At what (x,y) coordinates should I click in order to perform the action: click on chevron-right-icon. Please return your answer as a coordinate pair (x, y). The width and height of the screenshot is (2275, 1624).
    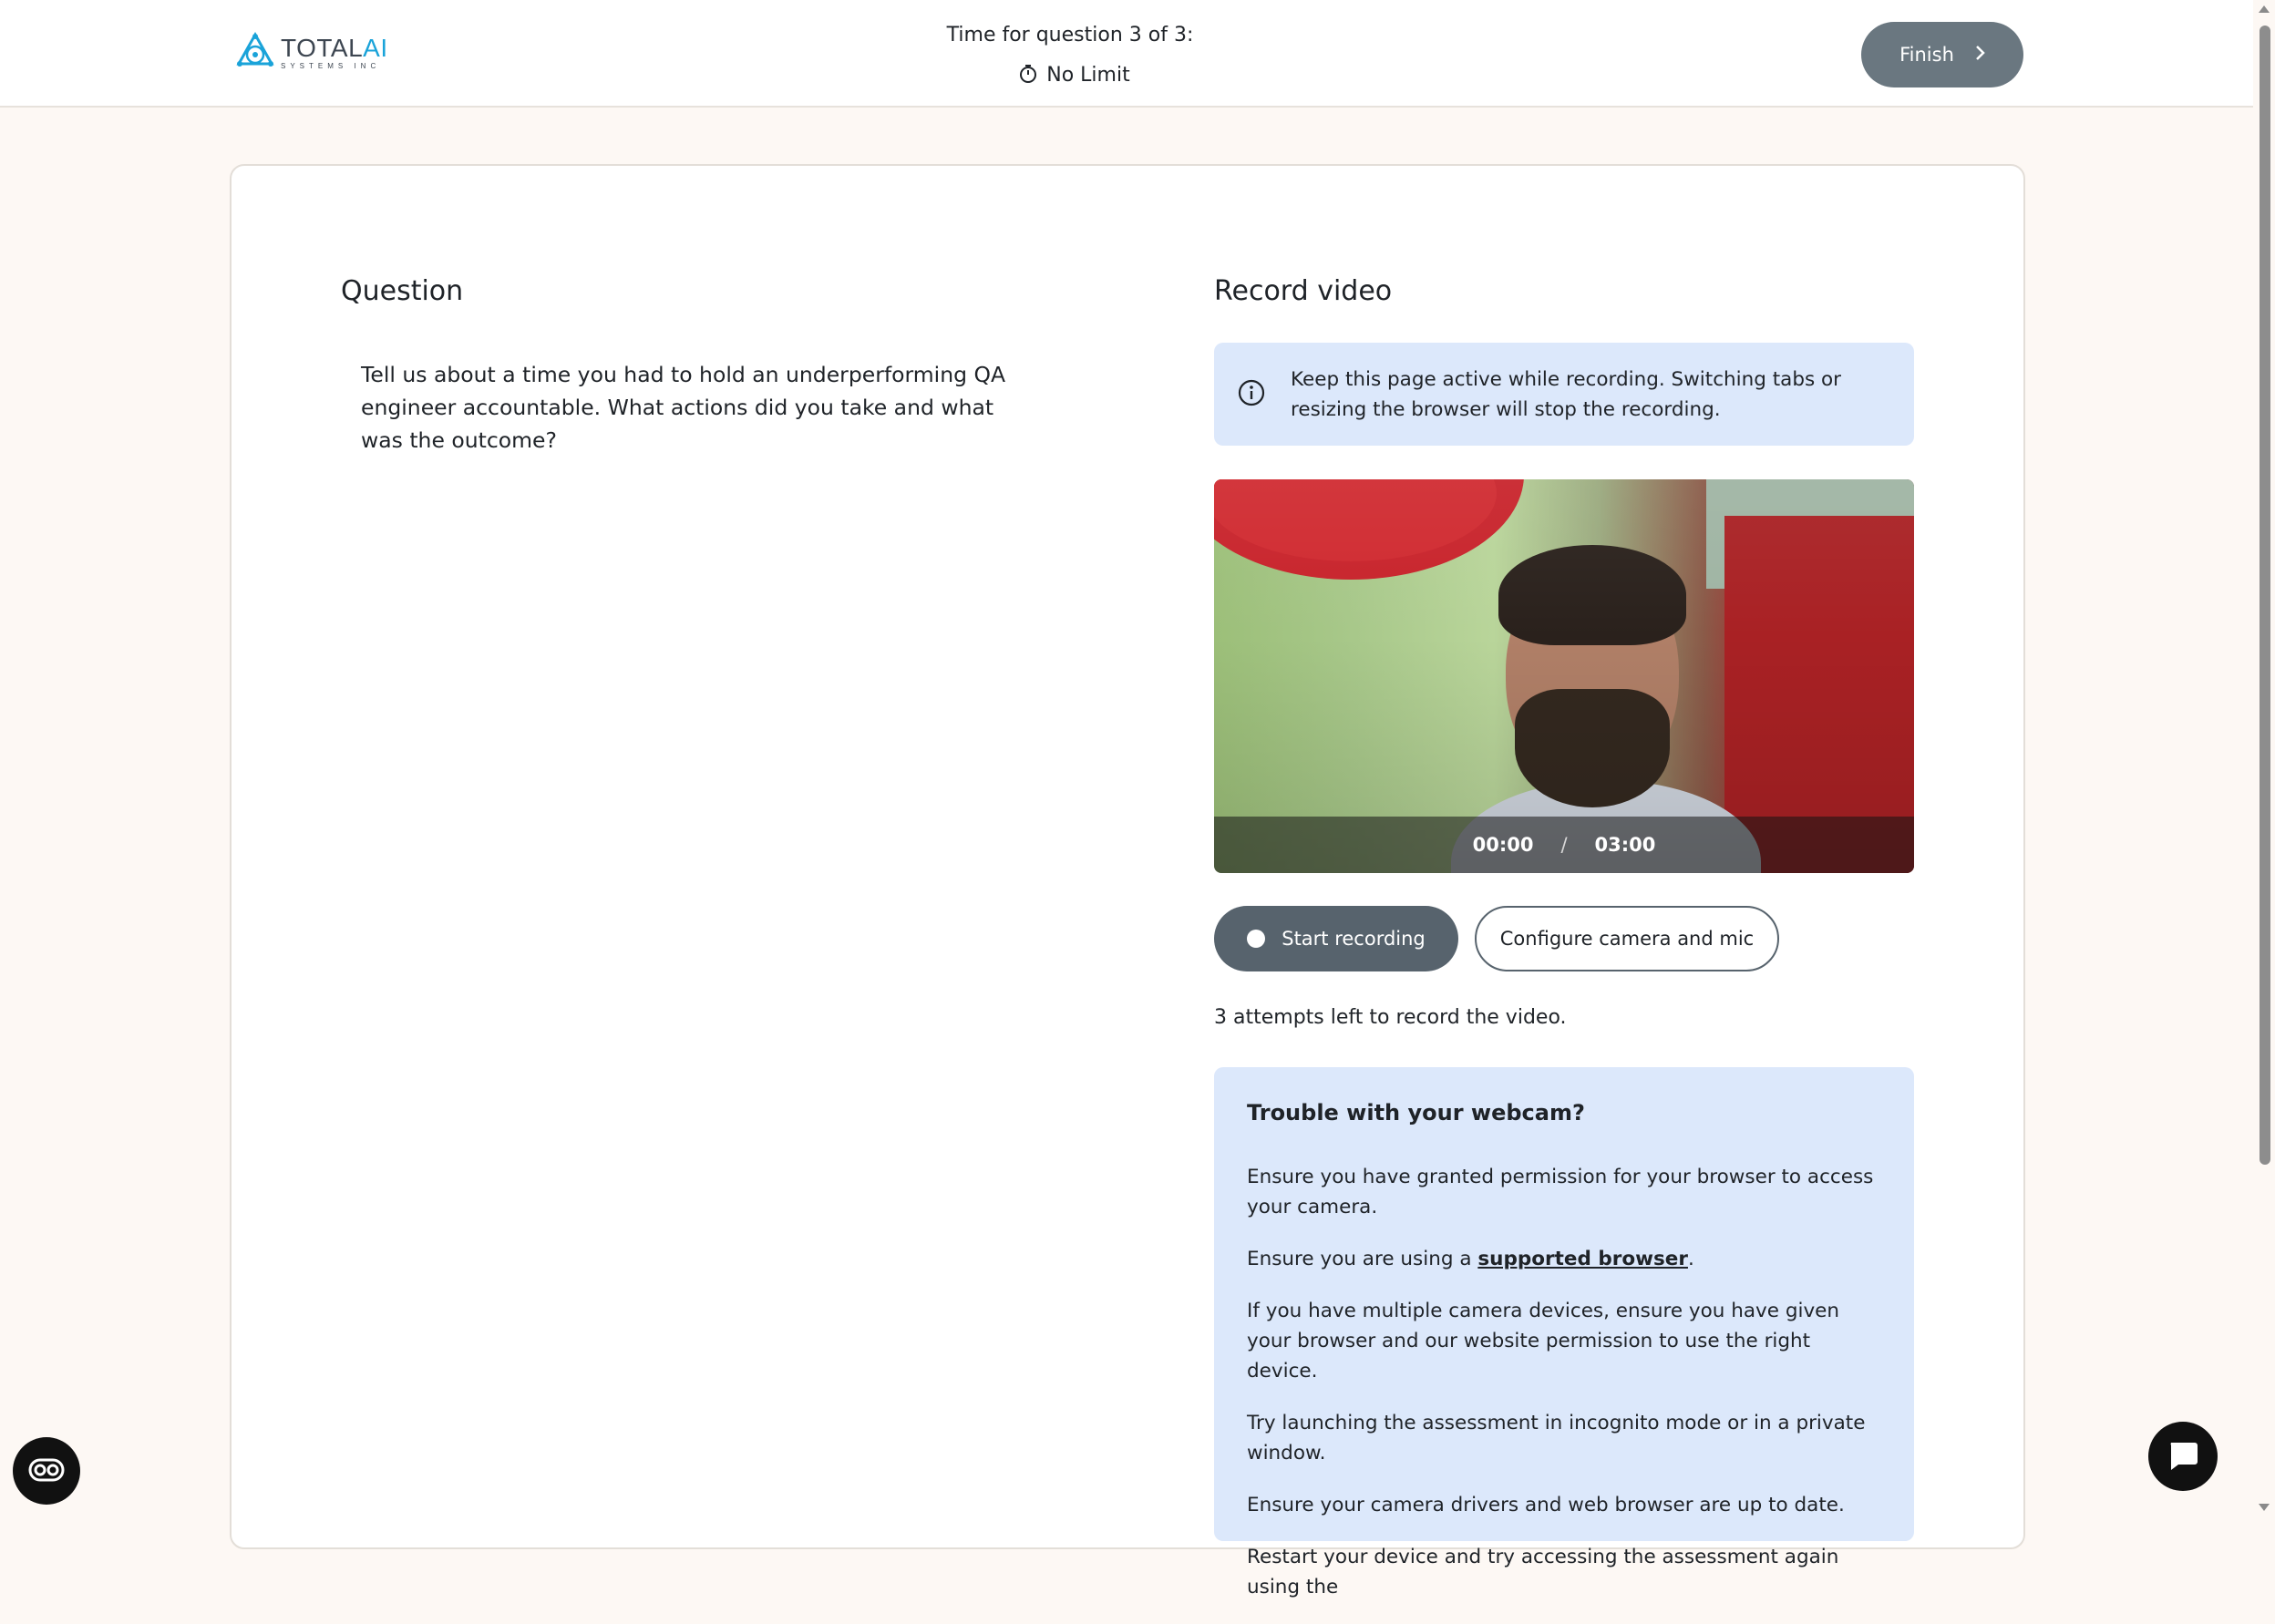
    Looking at the image, I should click on (1979, 55).